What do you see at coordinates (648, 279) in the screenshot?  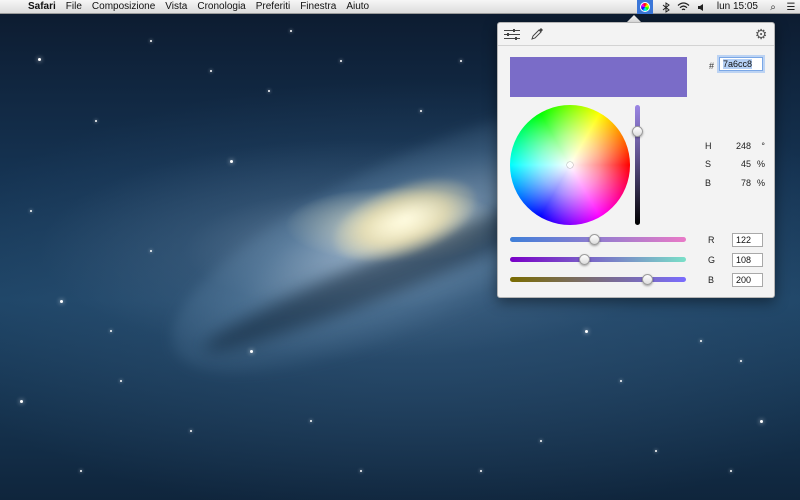 I see `blue-slider-knob` at bounding box center [648, 279].